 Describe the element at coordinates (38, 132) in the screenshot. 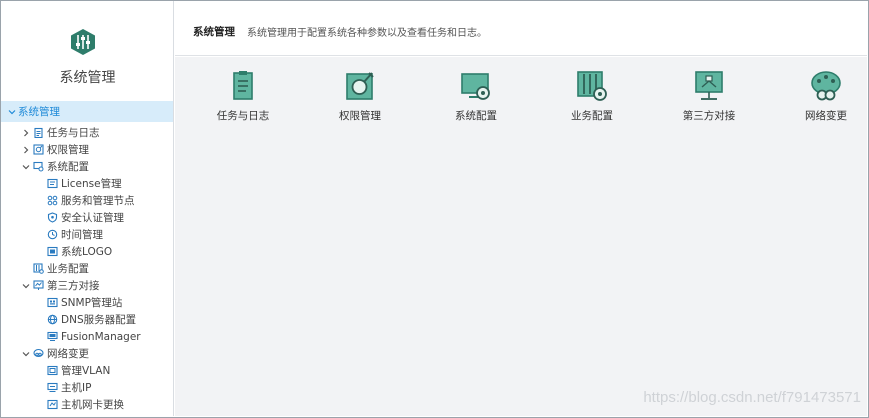

I see `clipboard-icon` at that location.